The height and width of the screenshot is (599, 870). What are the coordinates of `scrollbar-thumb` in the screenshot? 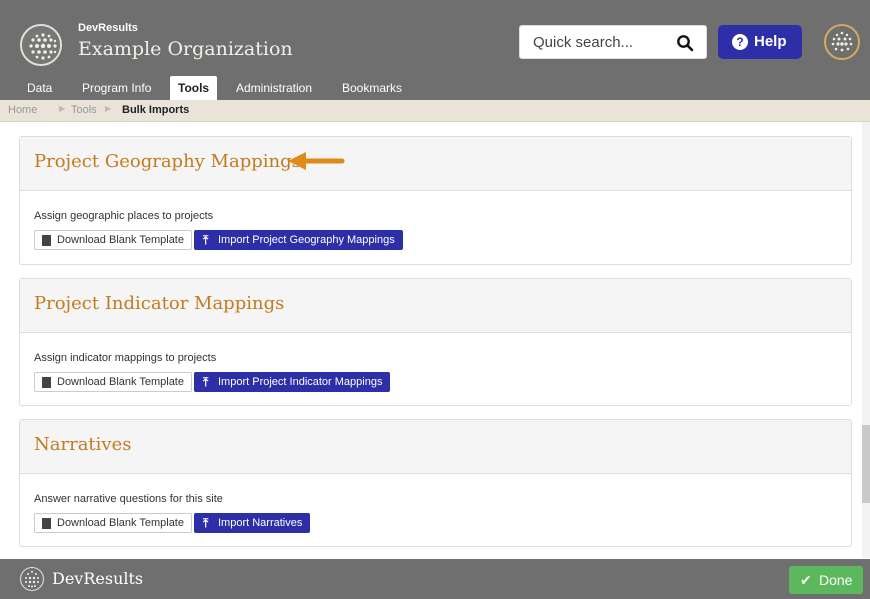 It's located at (866, 464).